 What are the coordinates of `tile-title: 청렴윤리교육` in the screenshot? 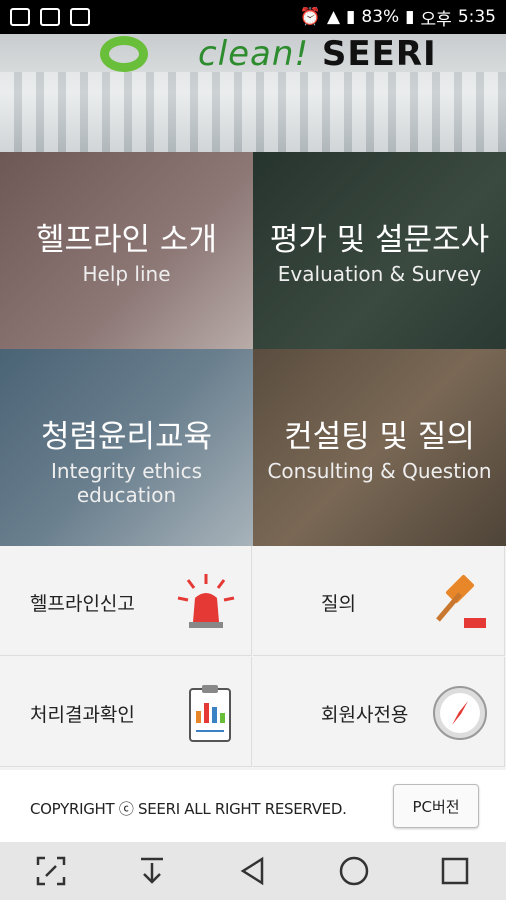 It's located at (126, 437).